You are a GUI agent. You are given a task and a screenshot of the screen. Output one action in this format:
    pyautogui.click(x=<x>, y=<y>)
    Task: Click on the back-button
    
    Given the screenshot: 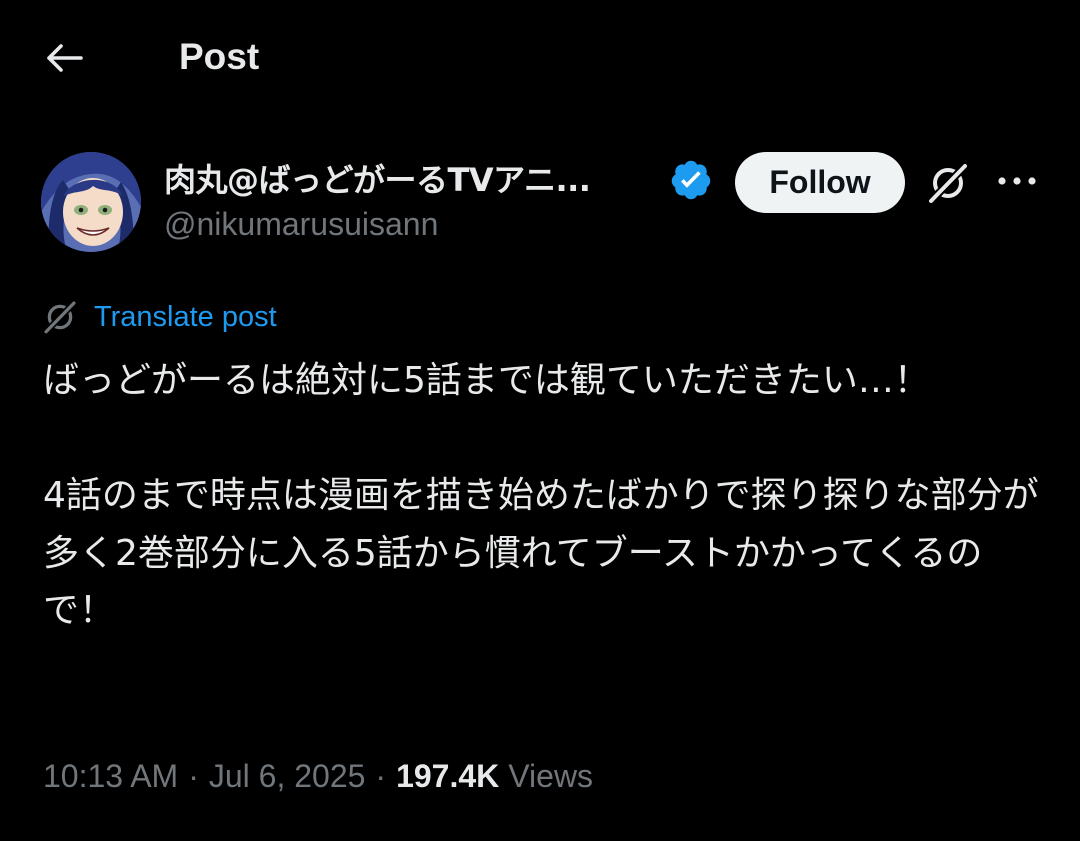 What is the action you would take?
    pyautogui.click(x=64, y=58)
    